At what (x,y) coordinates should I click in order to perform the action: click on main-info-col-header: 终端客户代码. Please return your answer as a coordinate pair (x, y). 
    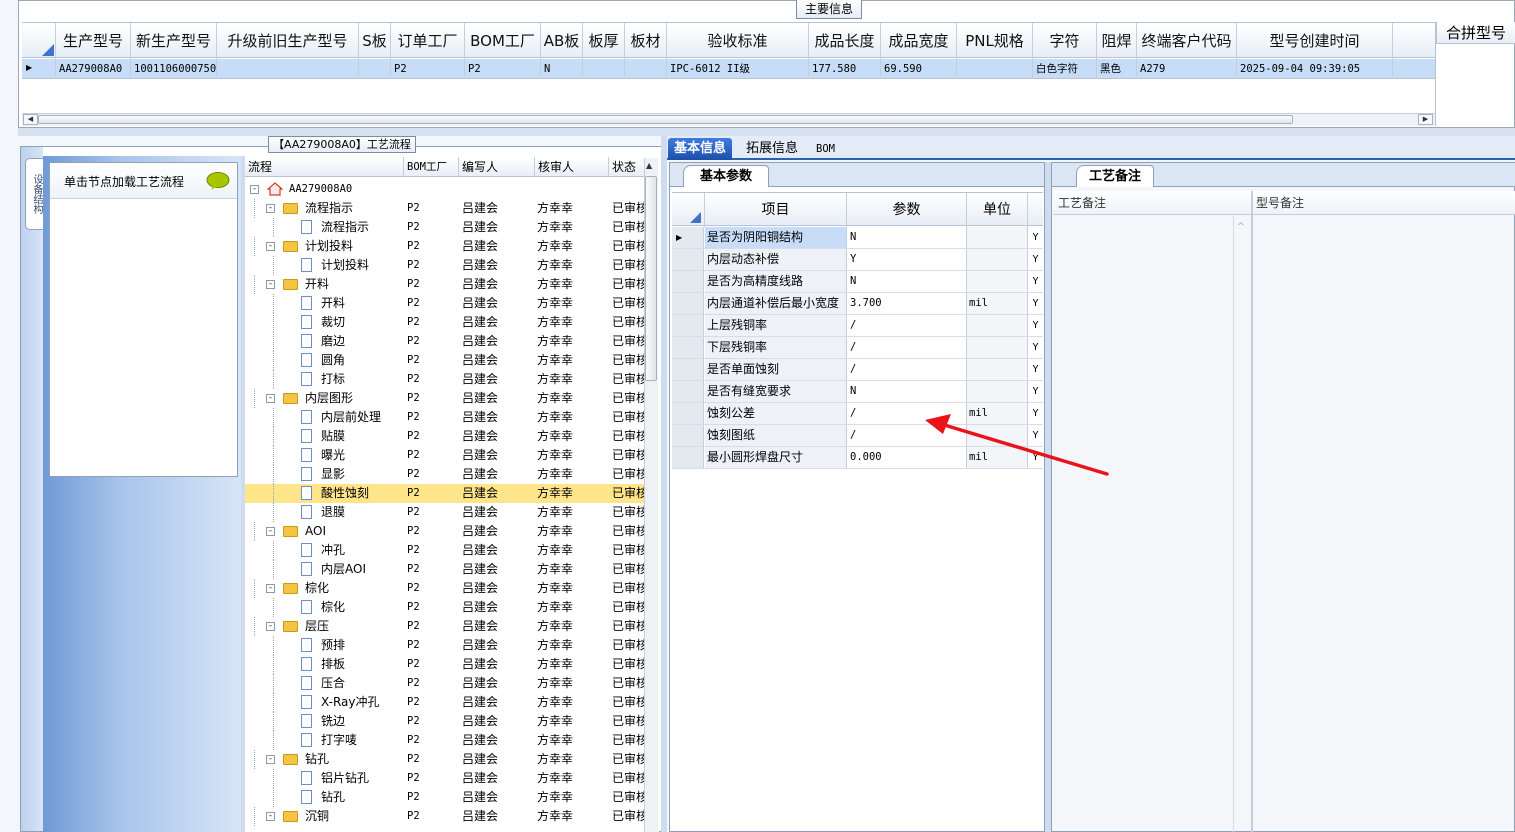
    Looking at the image, I should click on (1187, 41).